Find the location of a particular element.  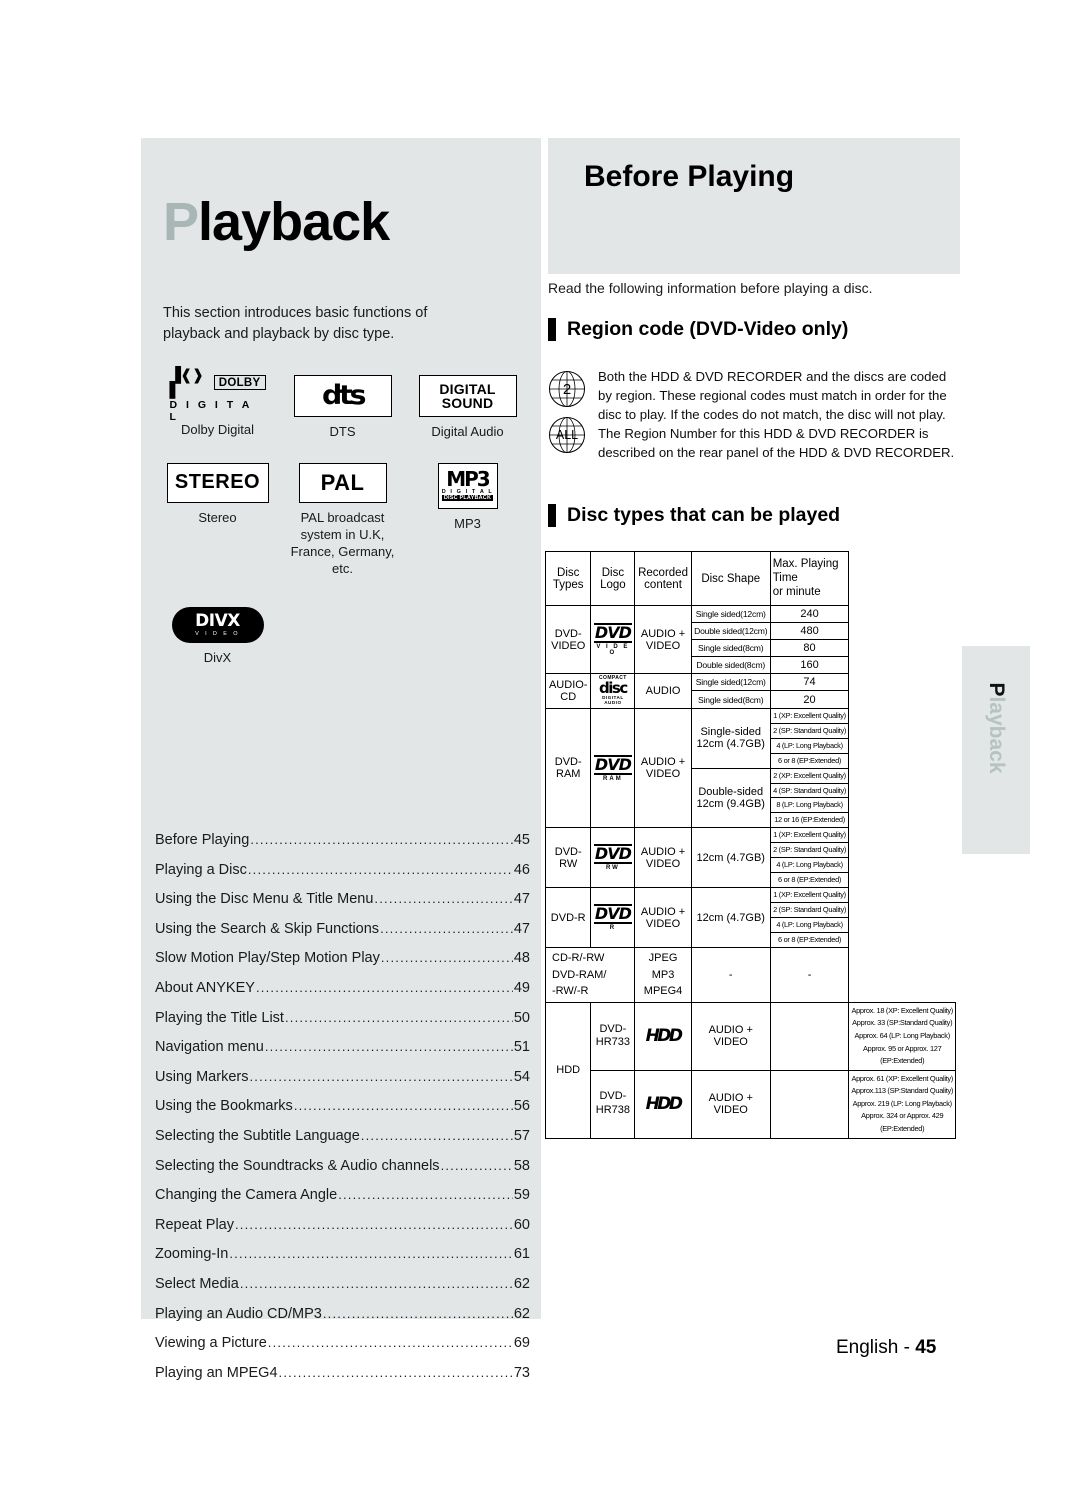

toc-entry-page: 46 is located at coordinates (521, 869).